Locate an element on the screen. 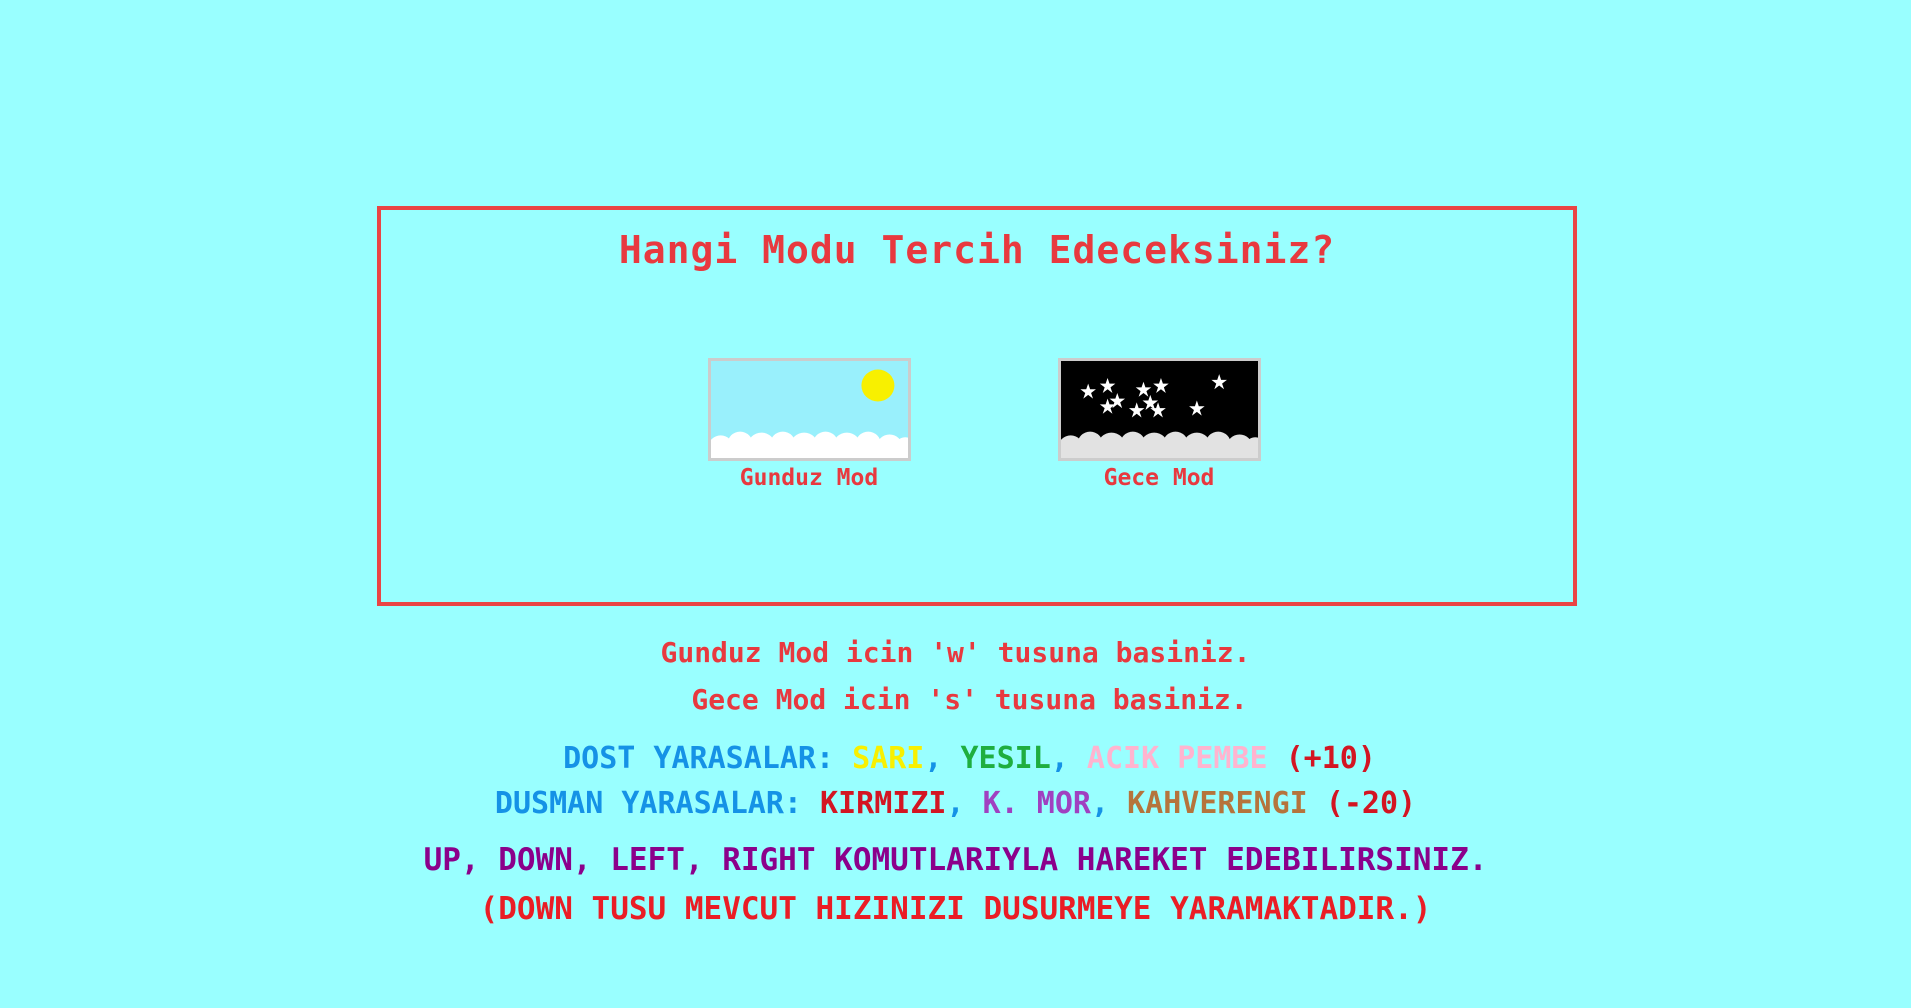 The image size is (1911, 1008). night-mode-option: Gece Mod is located at coordinates (1159, 424).